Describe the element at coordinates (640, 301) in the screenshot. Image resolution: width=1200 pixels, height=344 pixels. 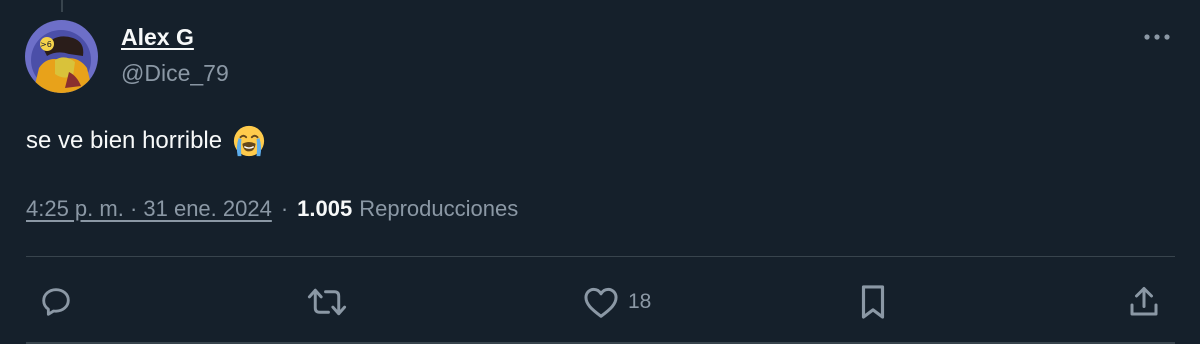
I see `like-count: 18` at that location.